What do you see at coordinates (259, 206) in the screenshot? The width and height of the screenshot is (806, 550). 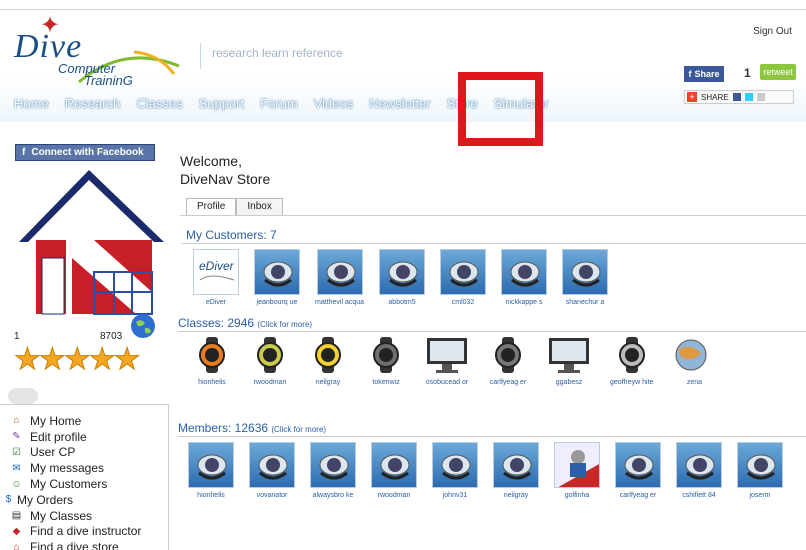 I see `tab-inbox: Inbox` at bounding box center [259, 206].